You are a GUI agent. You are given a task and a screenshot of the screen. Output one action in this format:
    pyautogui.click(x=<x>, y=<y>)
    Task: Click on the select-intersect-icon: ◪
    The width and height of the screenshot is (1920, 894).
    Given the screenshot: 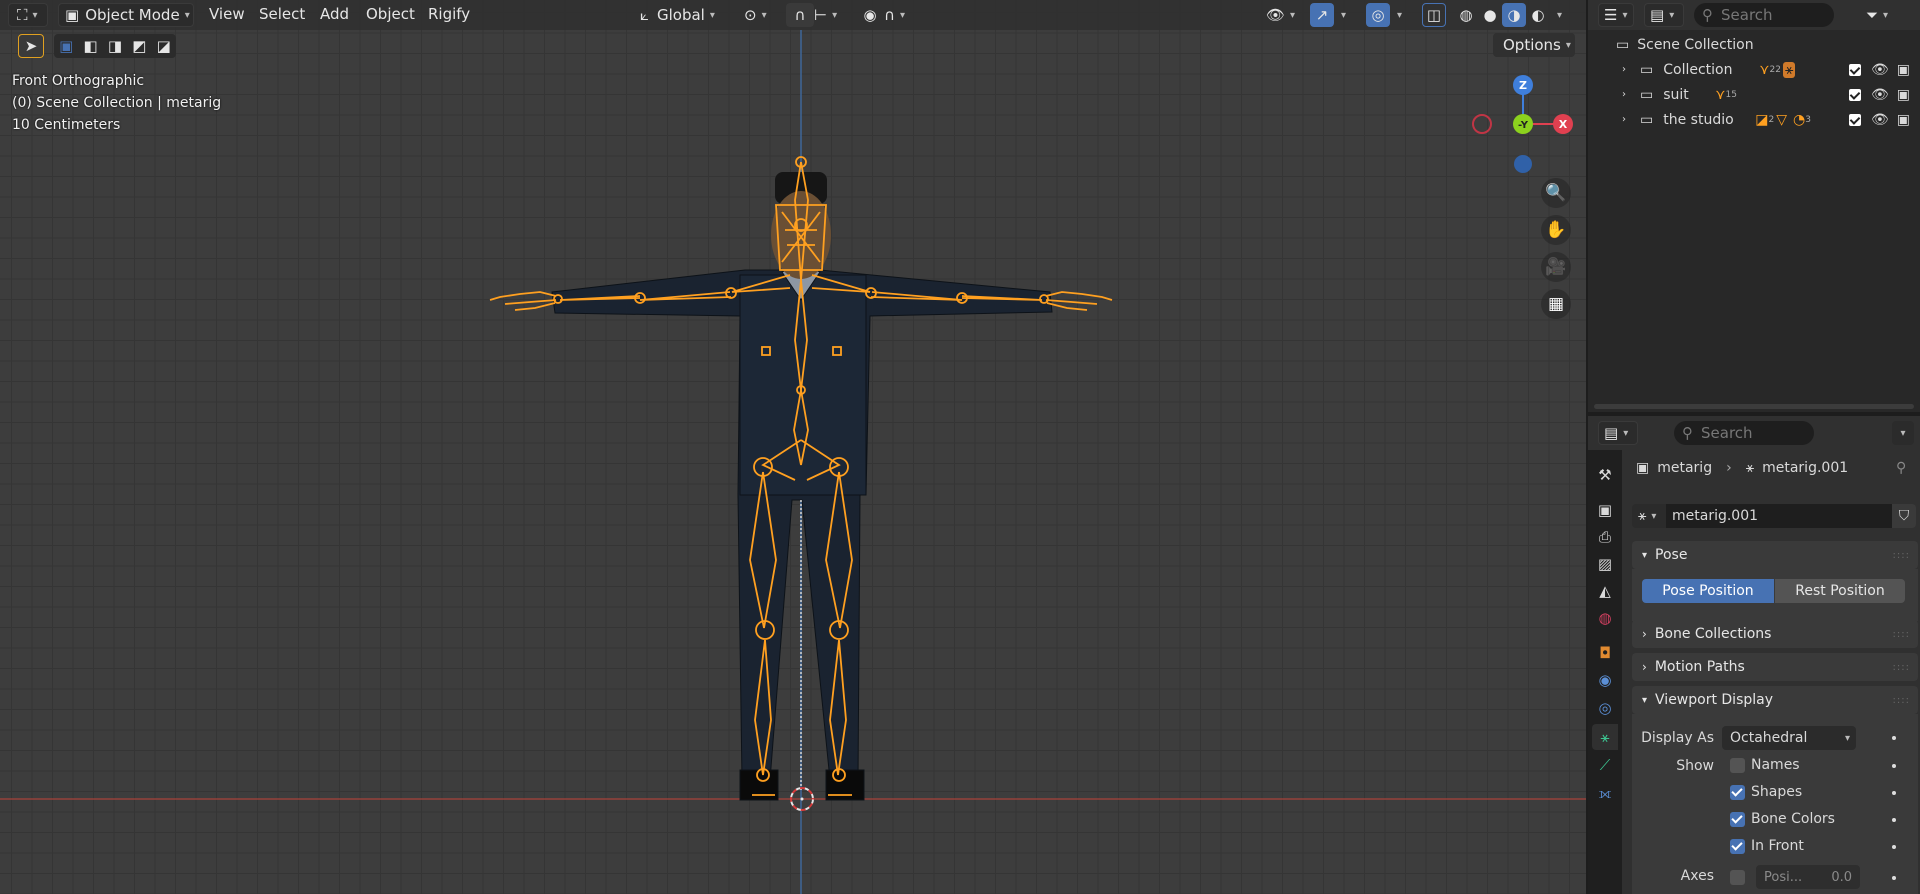 What is the action you would take?
    pyautogui.click(x=164, y=46)
    